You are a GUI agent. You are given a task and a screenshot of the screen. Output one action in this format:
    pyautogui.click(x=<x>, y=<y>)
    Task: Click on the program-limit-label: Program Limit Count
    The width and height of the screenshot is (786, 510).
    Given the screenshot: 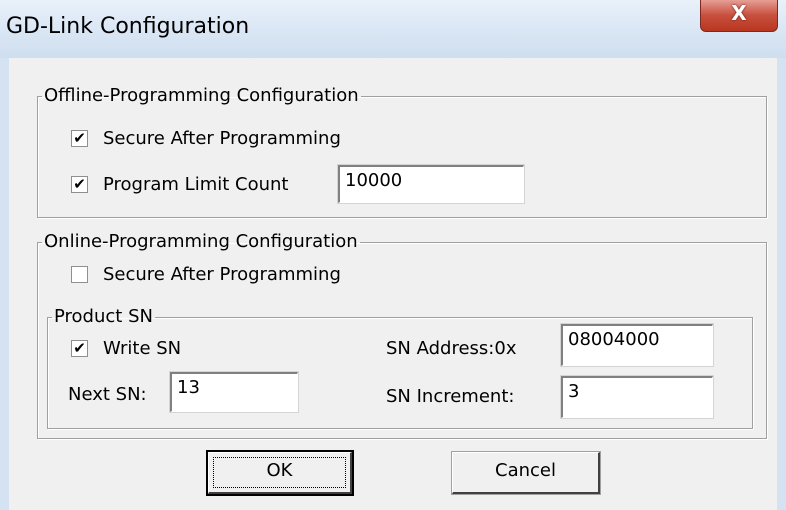 What is the action you would take?
    pyautogui.click(x=196, y=184)
    